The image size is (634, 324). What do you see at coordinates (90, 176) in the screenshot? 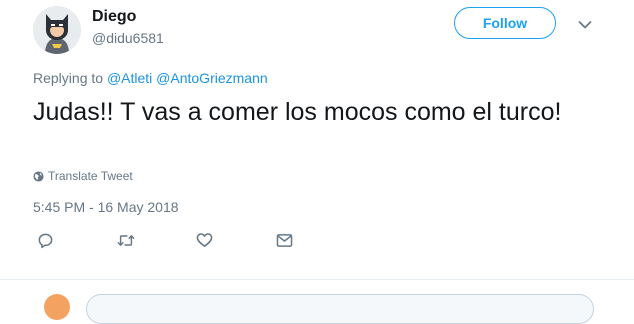
I see `translate-tweet-label: Translate Tweet` at bounding box center [90, 176].